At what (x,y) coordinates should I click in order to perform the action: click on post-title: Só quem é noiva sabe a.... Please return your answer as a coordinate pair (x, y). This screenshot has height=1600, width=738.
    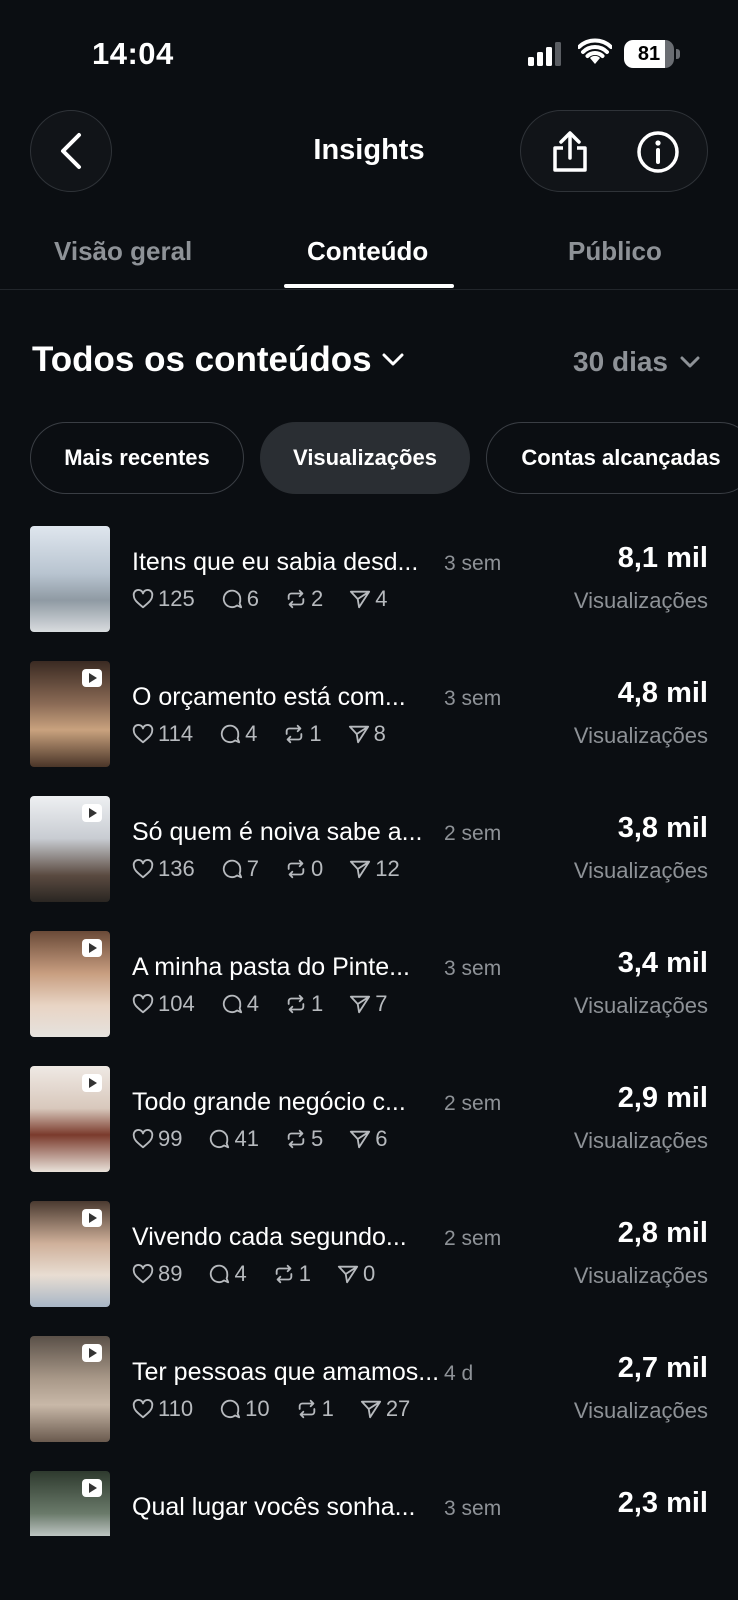
    Looking at the image, I should click on (277, 832).